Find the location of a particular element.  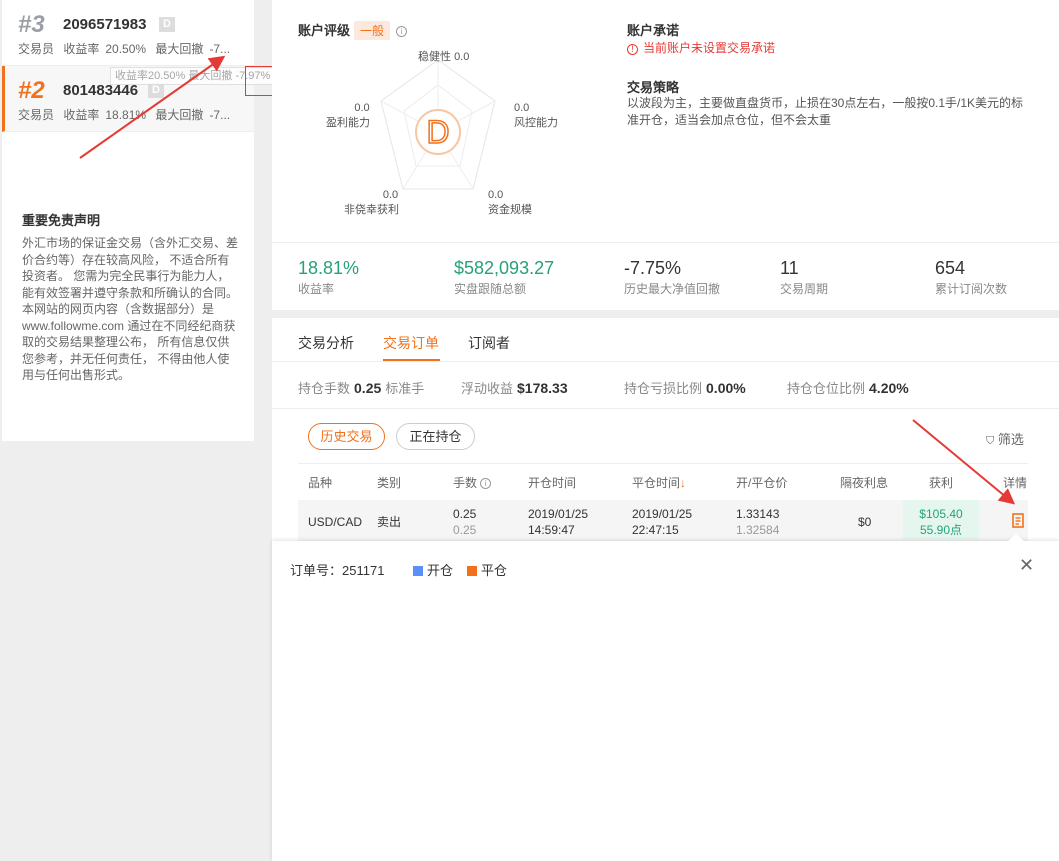

arrow-to-tooltip is located at coordinates (152, 107).